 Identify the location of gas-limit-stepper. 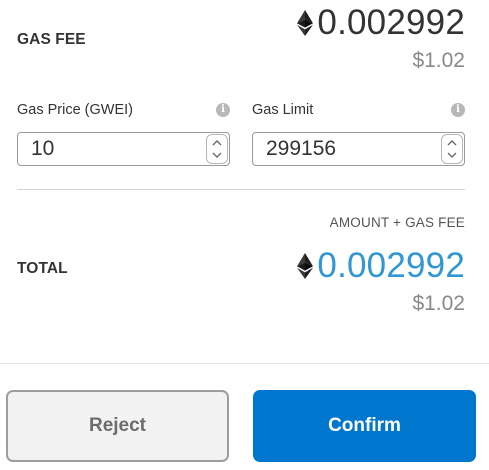
(452, 149).